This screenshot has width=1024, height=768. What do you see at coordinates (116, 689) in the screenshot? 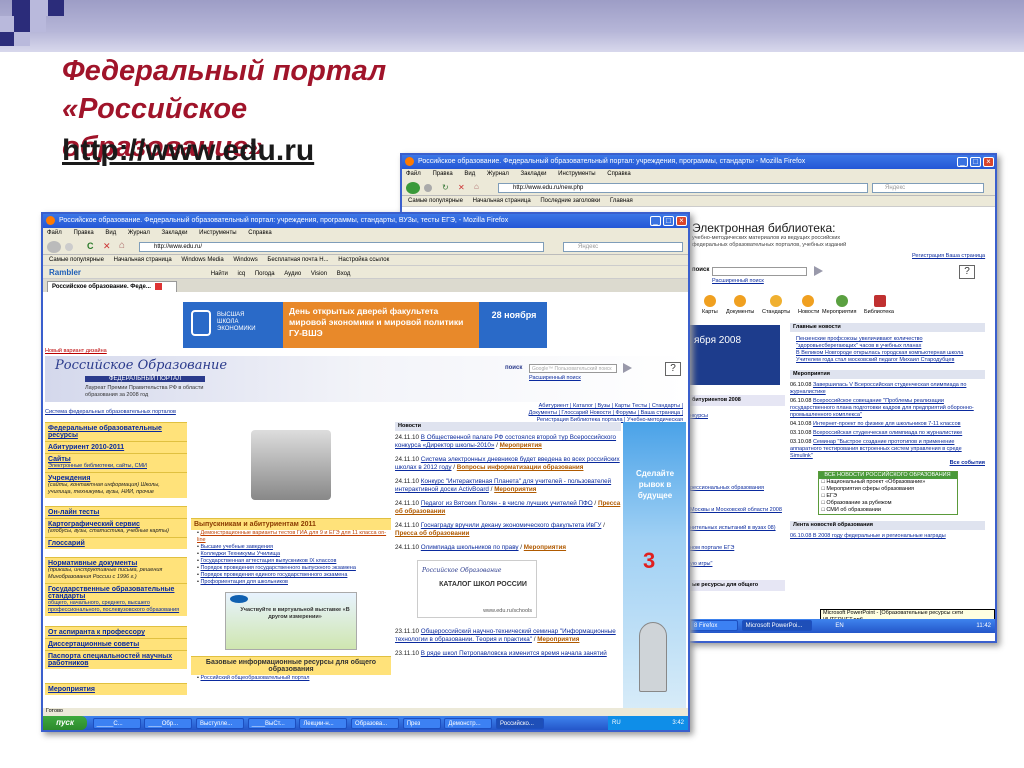
I see `nav-events: Мероприятия` at bounding box center [116, 689].